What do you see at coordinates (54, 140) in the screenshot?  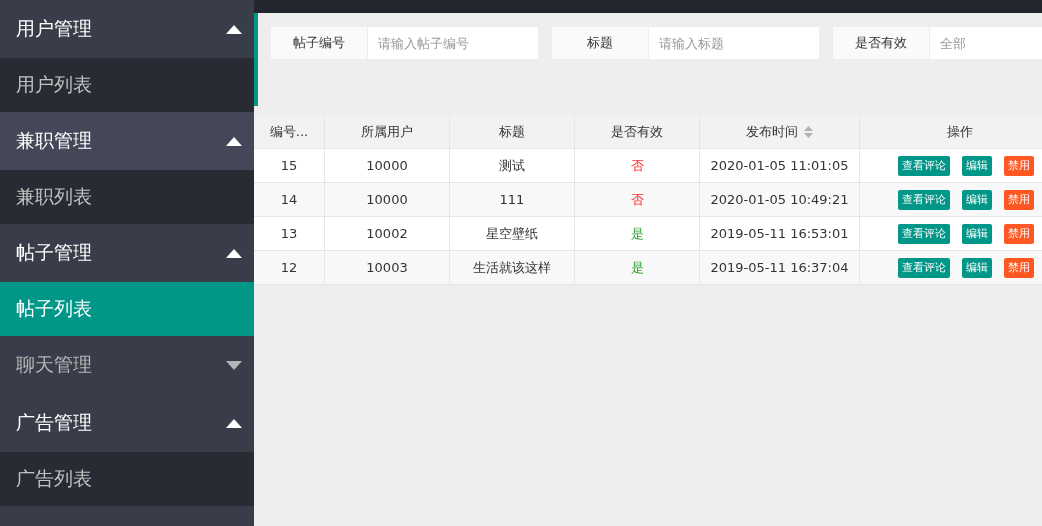 I see `menu-group-label: 兼职管理` at bounding box center [54, 140].